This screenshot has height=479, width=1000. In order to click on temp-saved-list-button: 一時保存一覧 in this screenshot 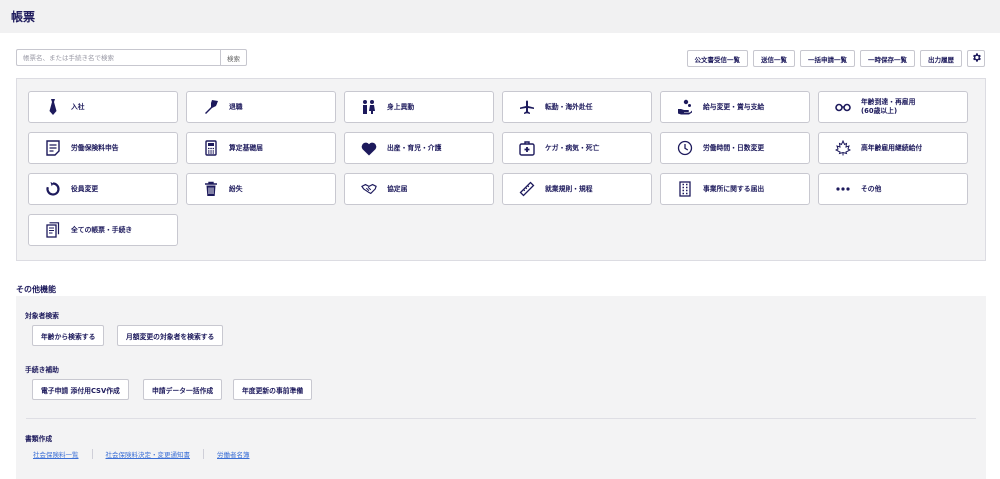, I will do `click(887, 58)`.